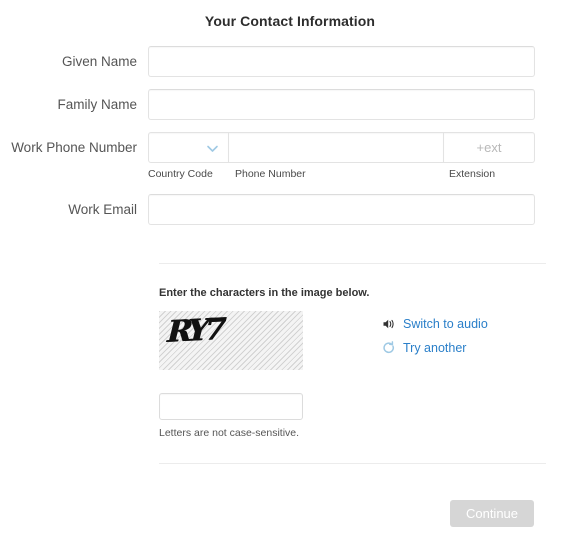 This screenshot has width=580, height=537. What do you see at coordinates (97, 104) in the screenshot?
I see `family-name-label: Family Name` at bounding box center [97, 104].